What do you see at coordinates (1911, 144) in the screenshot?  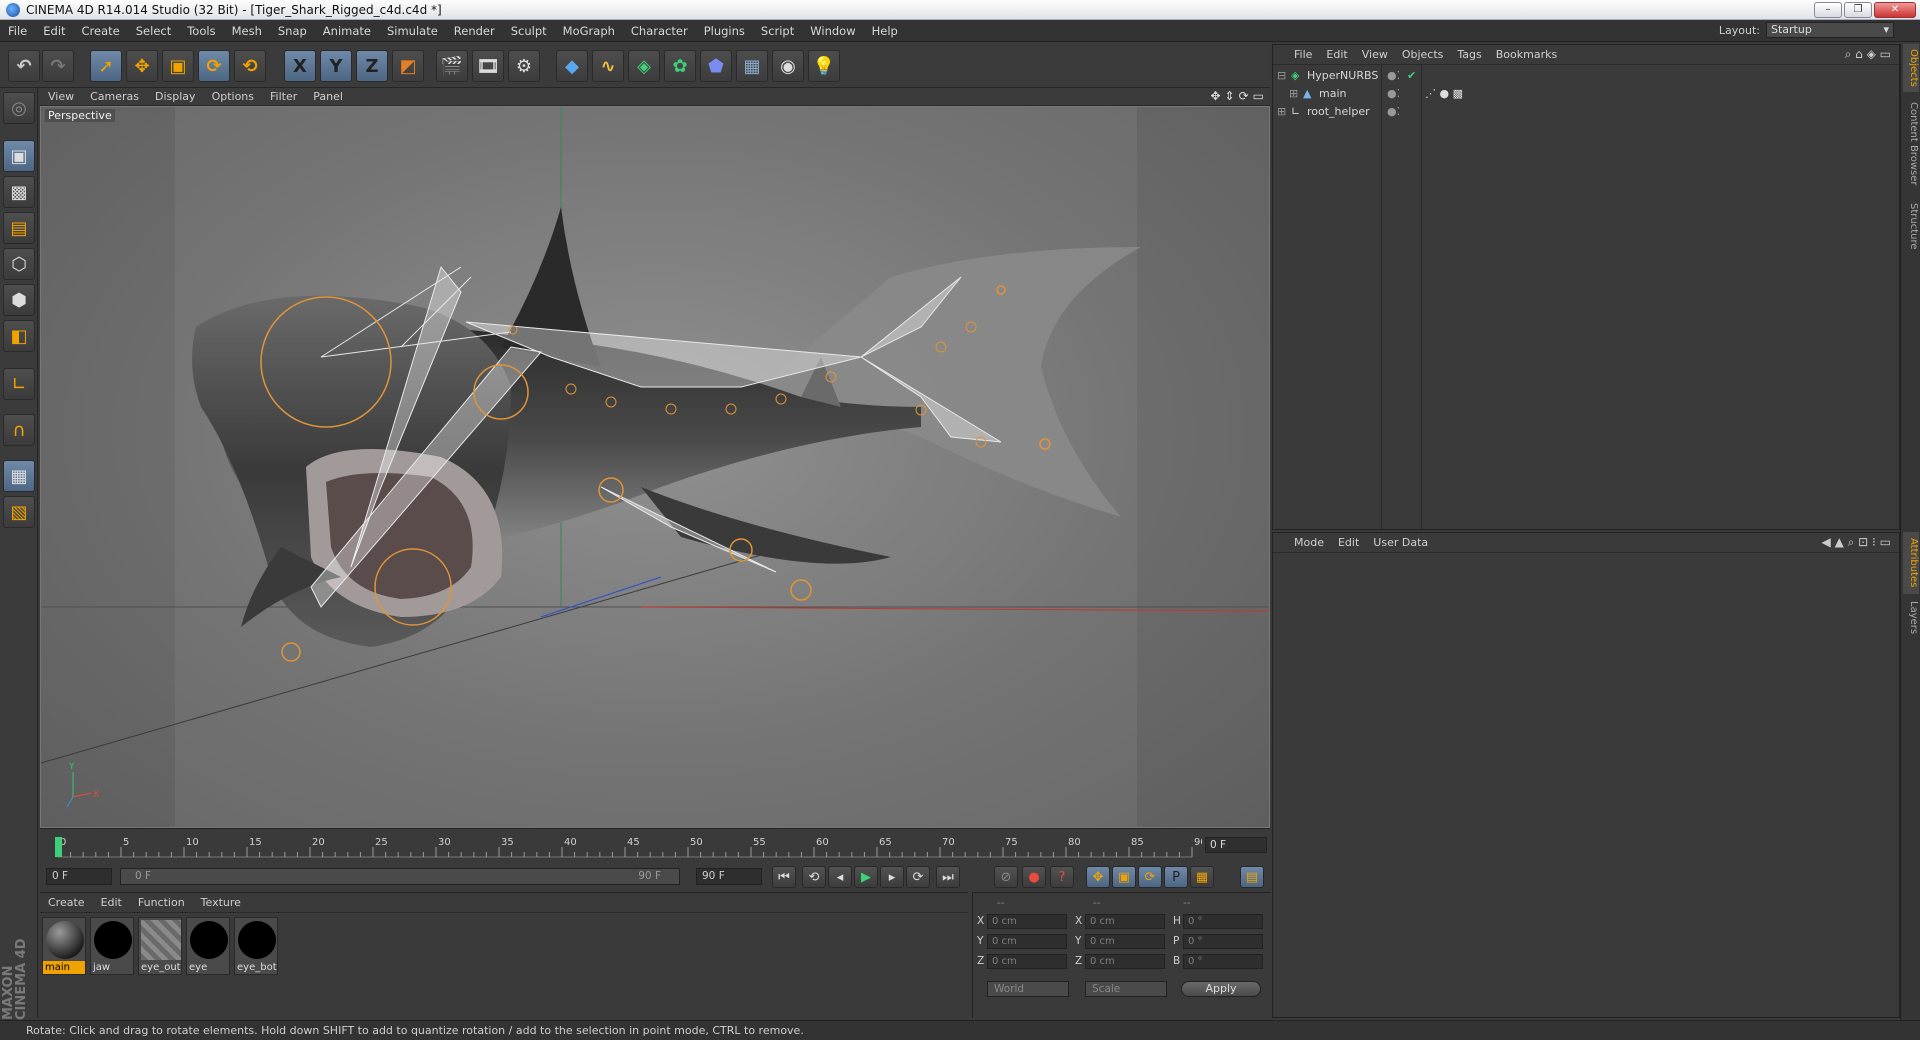 I see `tab-content-browser: Content Browser` at bounding box center [1911, 144].